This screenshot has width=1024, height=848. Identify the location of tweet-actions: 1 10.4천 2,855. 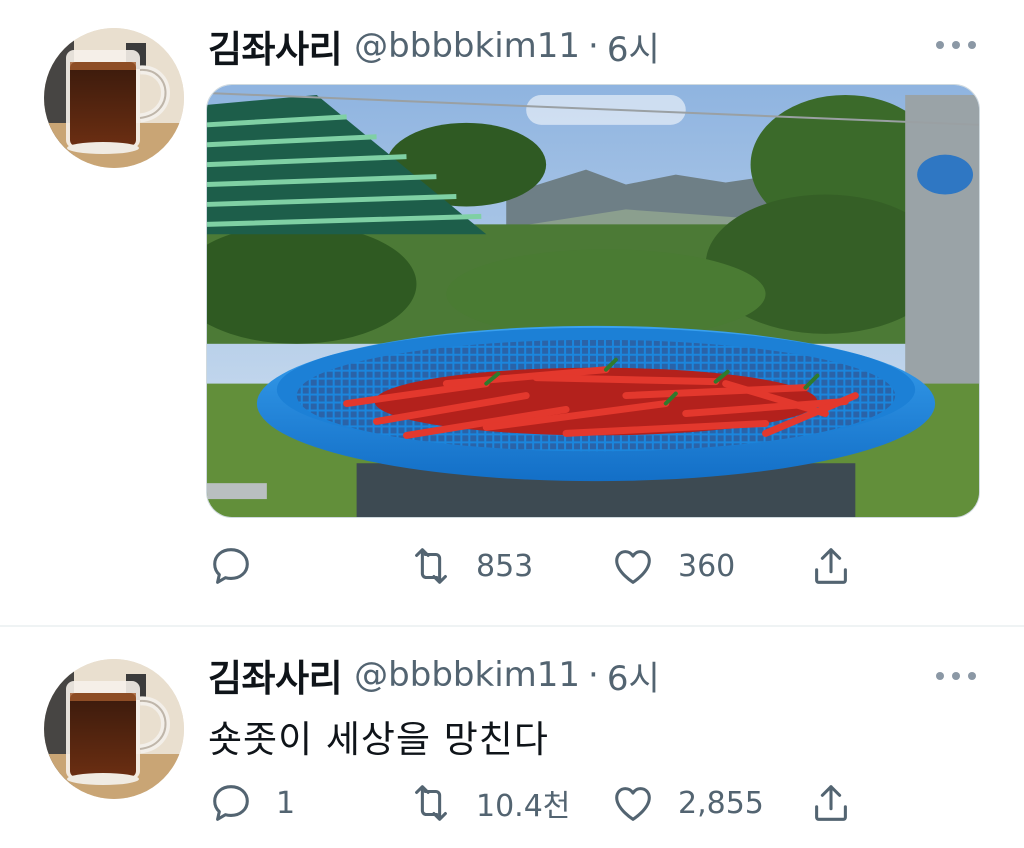
(558, 803).